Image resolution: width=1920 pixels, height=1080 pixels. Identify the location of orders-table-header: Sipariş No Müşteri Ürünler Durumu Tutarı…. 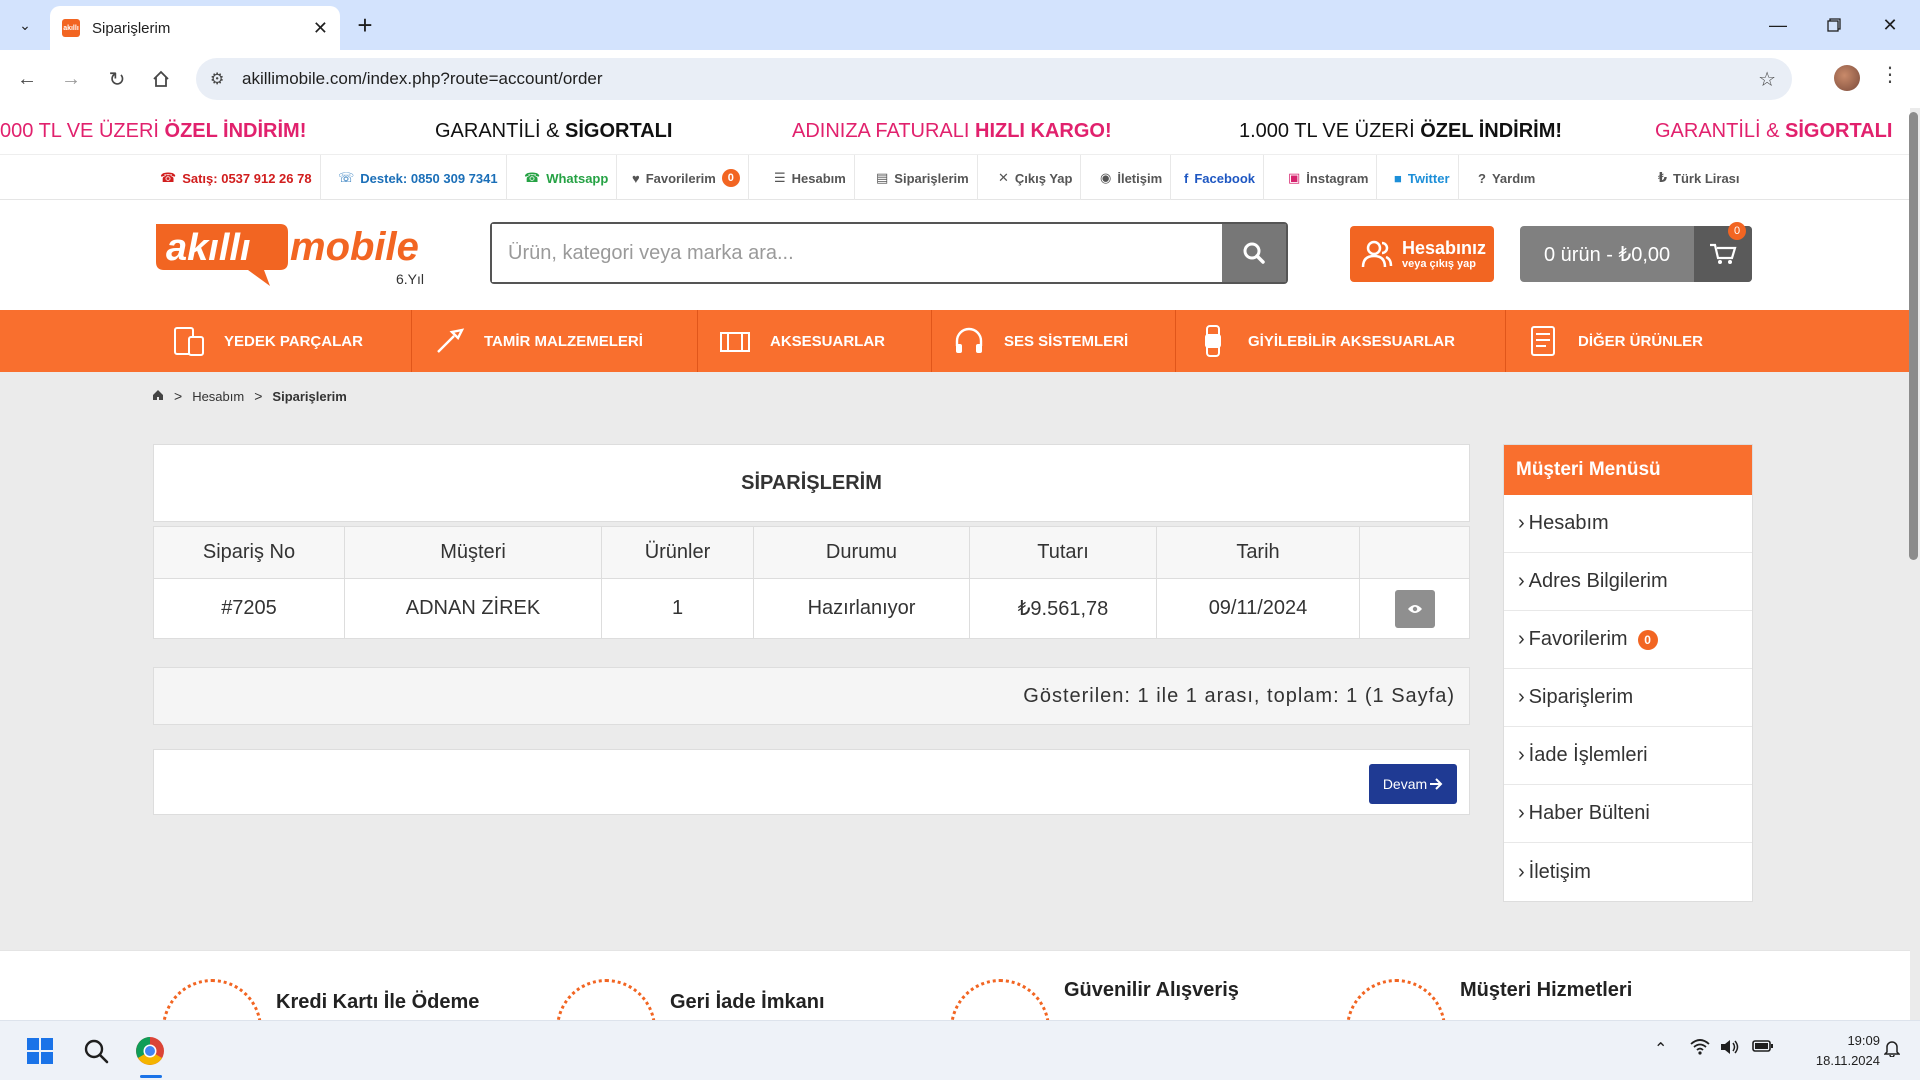
(811, 552).